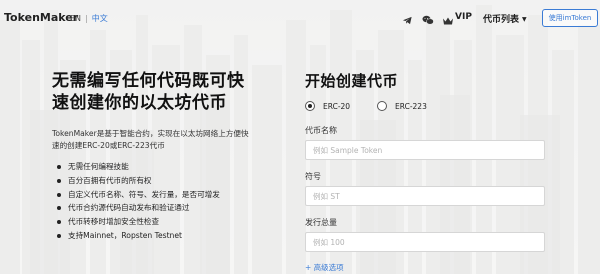 The width and height of the screenshot is (600, 274). Describe the element at coordinates (310, 106) in the screenshot. I see `radio-selected-icon` at that location.